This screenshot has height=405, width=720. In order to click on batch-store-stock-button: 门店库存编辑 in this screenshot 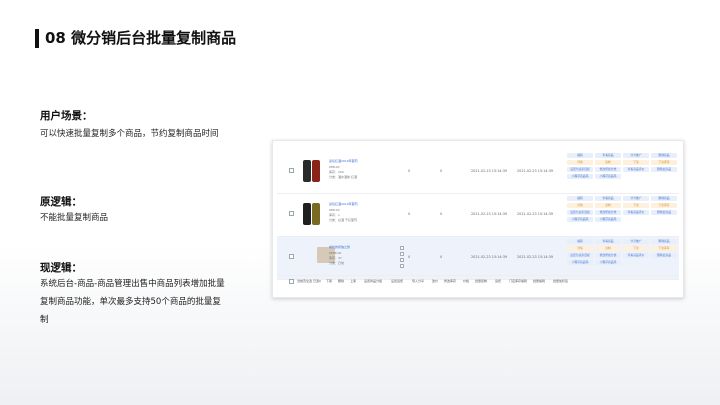, I will do `click(518, 281)`.